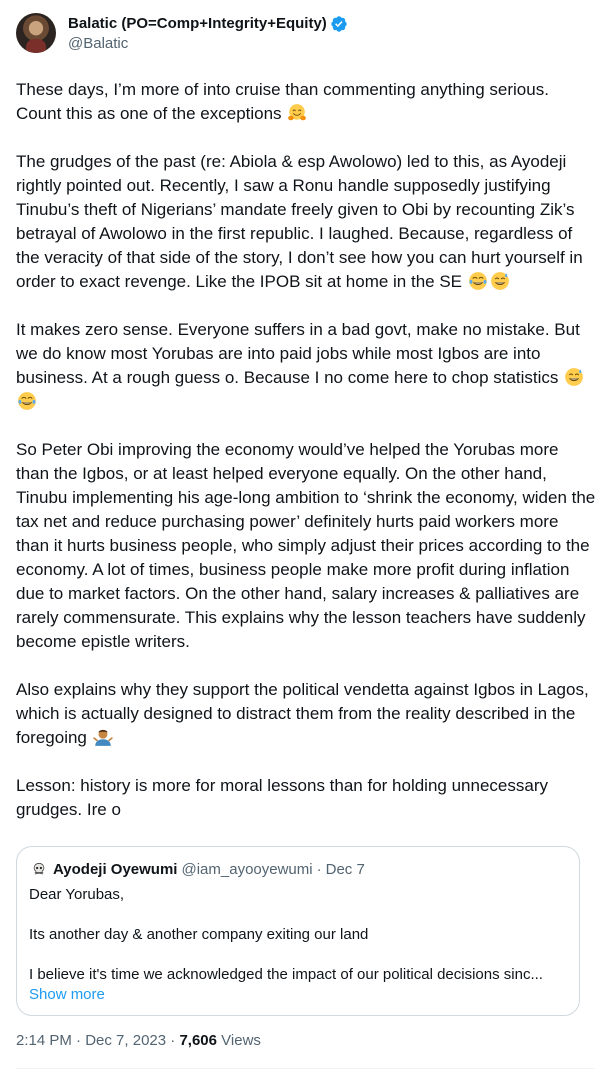 Image resolution: width=611 pixels, height=1069 pixels. What do you see at coordinates (36, 33) in the screenshot?
I see `author-avatar` at bounding box center [36, 33].